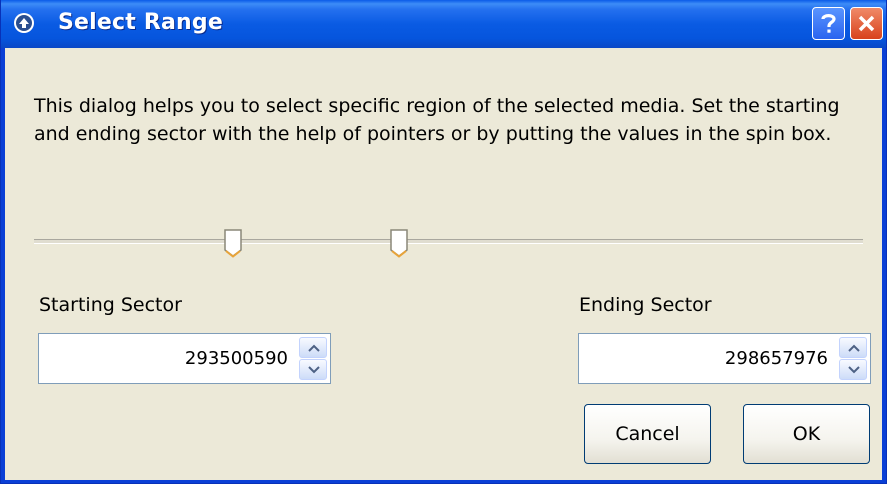 This screenshot has width=887, height=484. What do you see at coordinates (236, 358) in the screenshot?
I see `starting-sector-value: 293500590` at bounding box center [236, 358].